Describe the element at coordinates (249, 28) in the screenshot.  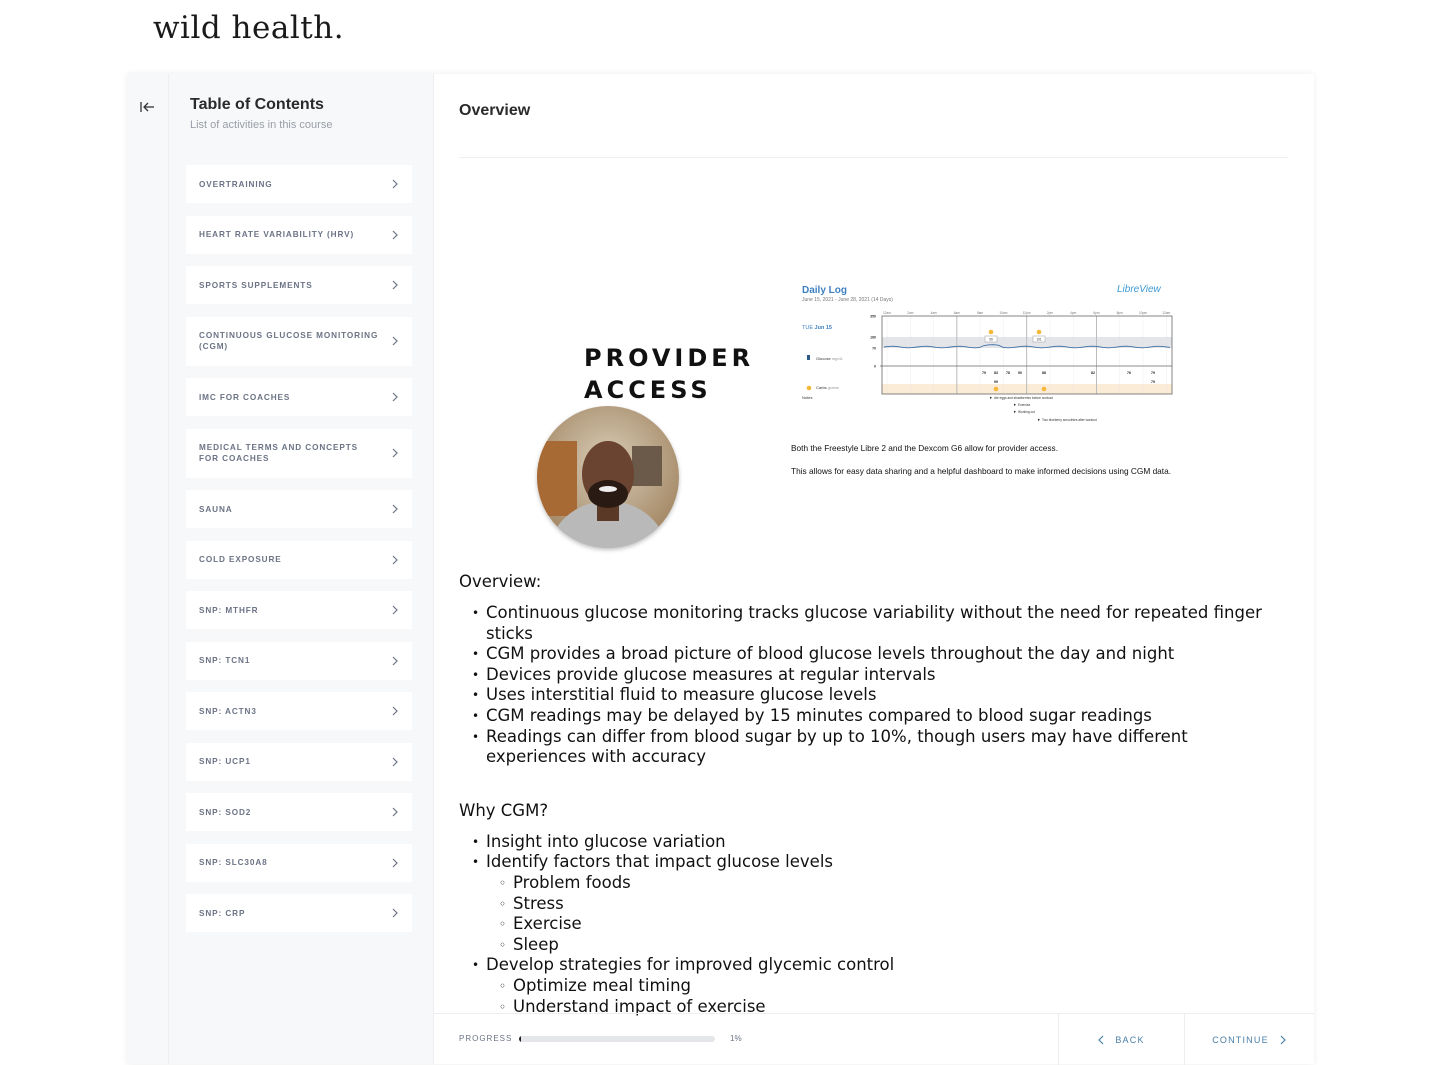
I see `wild-health-logo: wild health.` at that location.